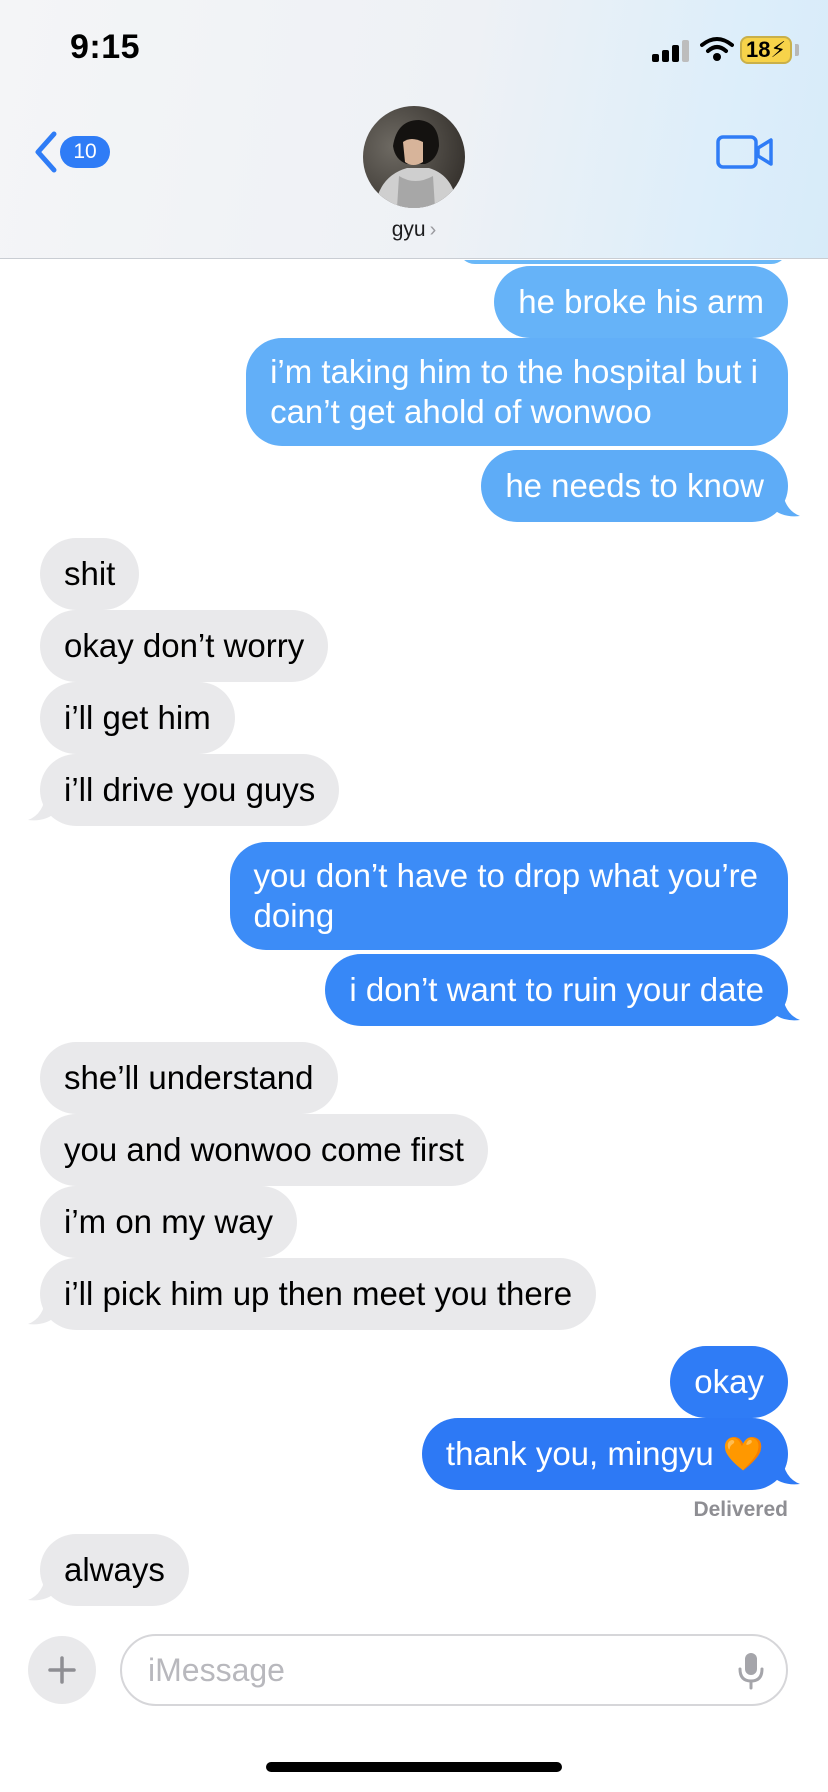  I want to click on wifi-icon, so click(717, 49).